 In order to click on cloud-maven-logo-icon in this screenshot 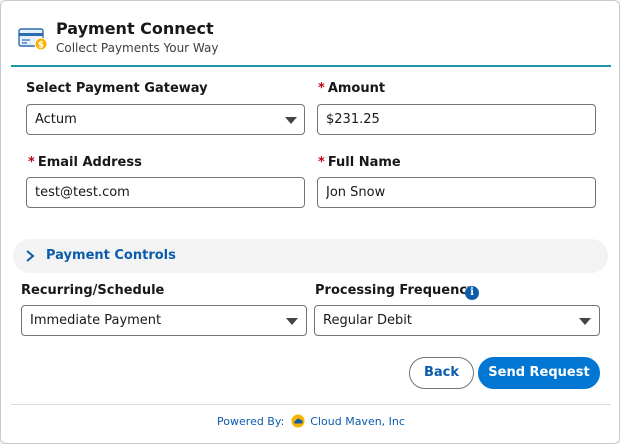, I will do `click(298, 421)`.